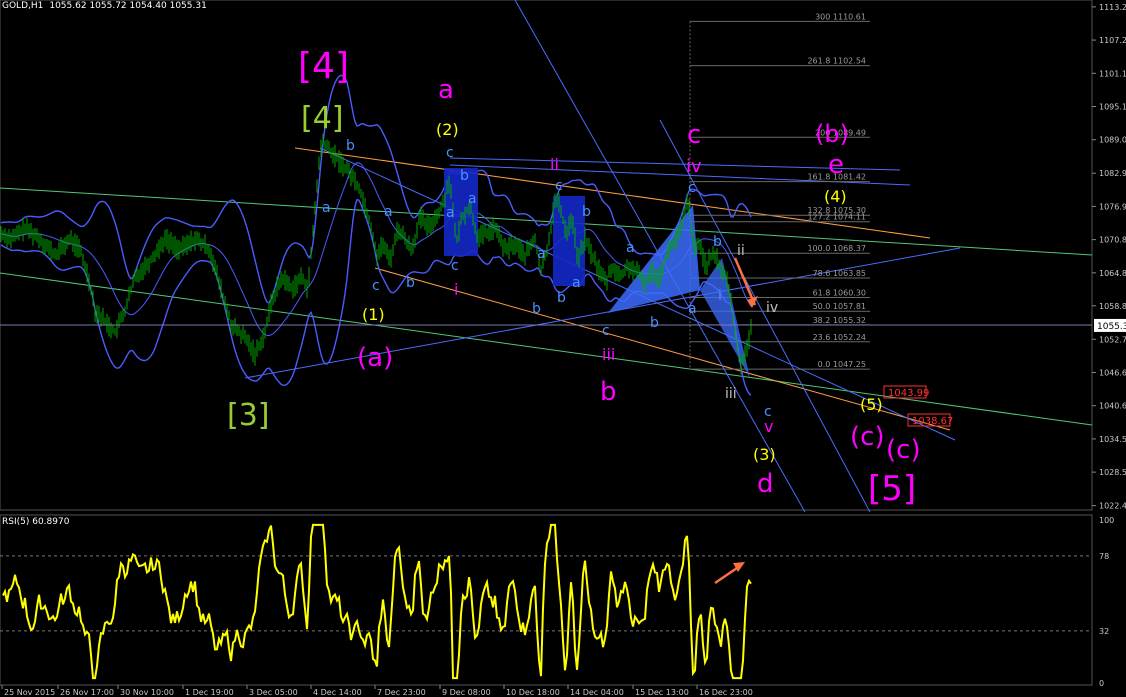 This screenshot has width=1126, height=697. What do you see at coordinates (248, 415) in the screenshot?
I see `wave-label: [3]` at bounding box center [248, 415].